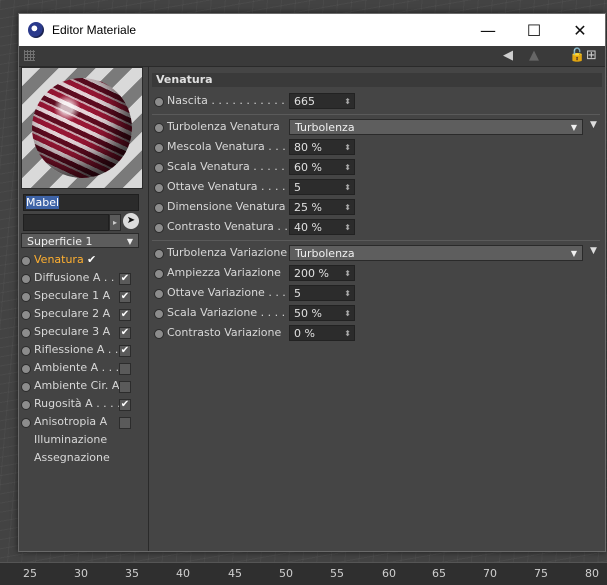 This screenshot has height=585, width=607. I want to click on channel-item-ambiente: Ambiente A . . . ., so click(83, 368).